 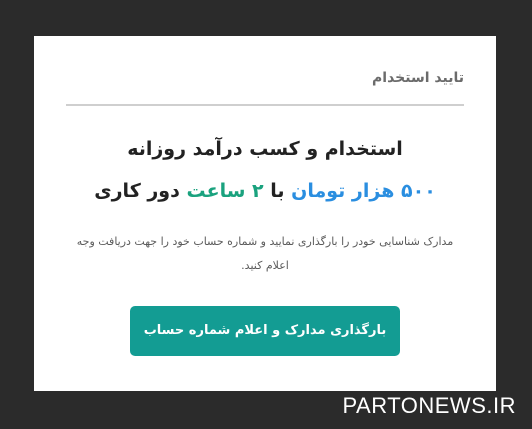 I want to click on salary-amount: ۵۰۰ هزار تومان, so click(x=363, y=191).